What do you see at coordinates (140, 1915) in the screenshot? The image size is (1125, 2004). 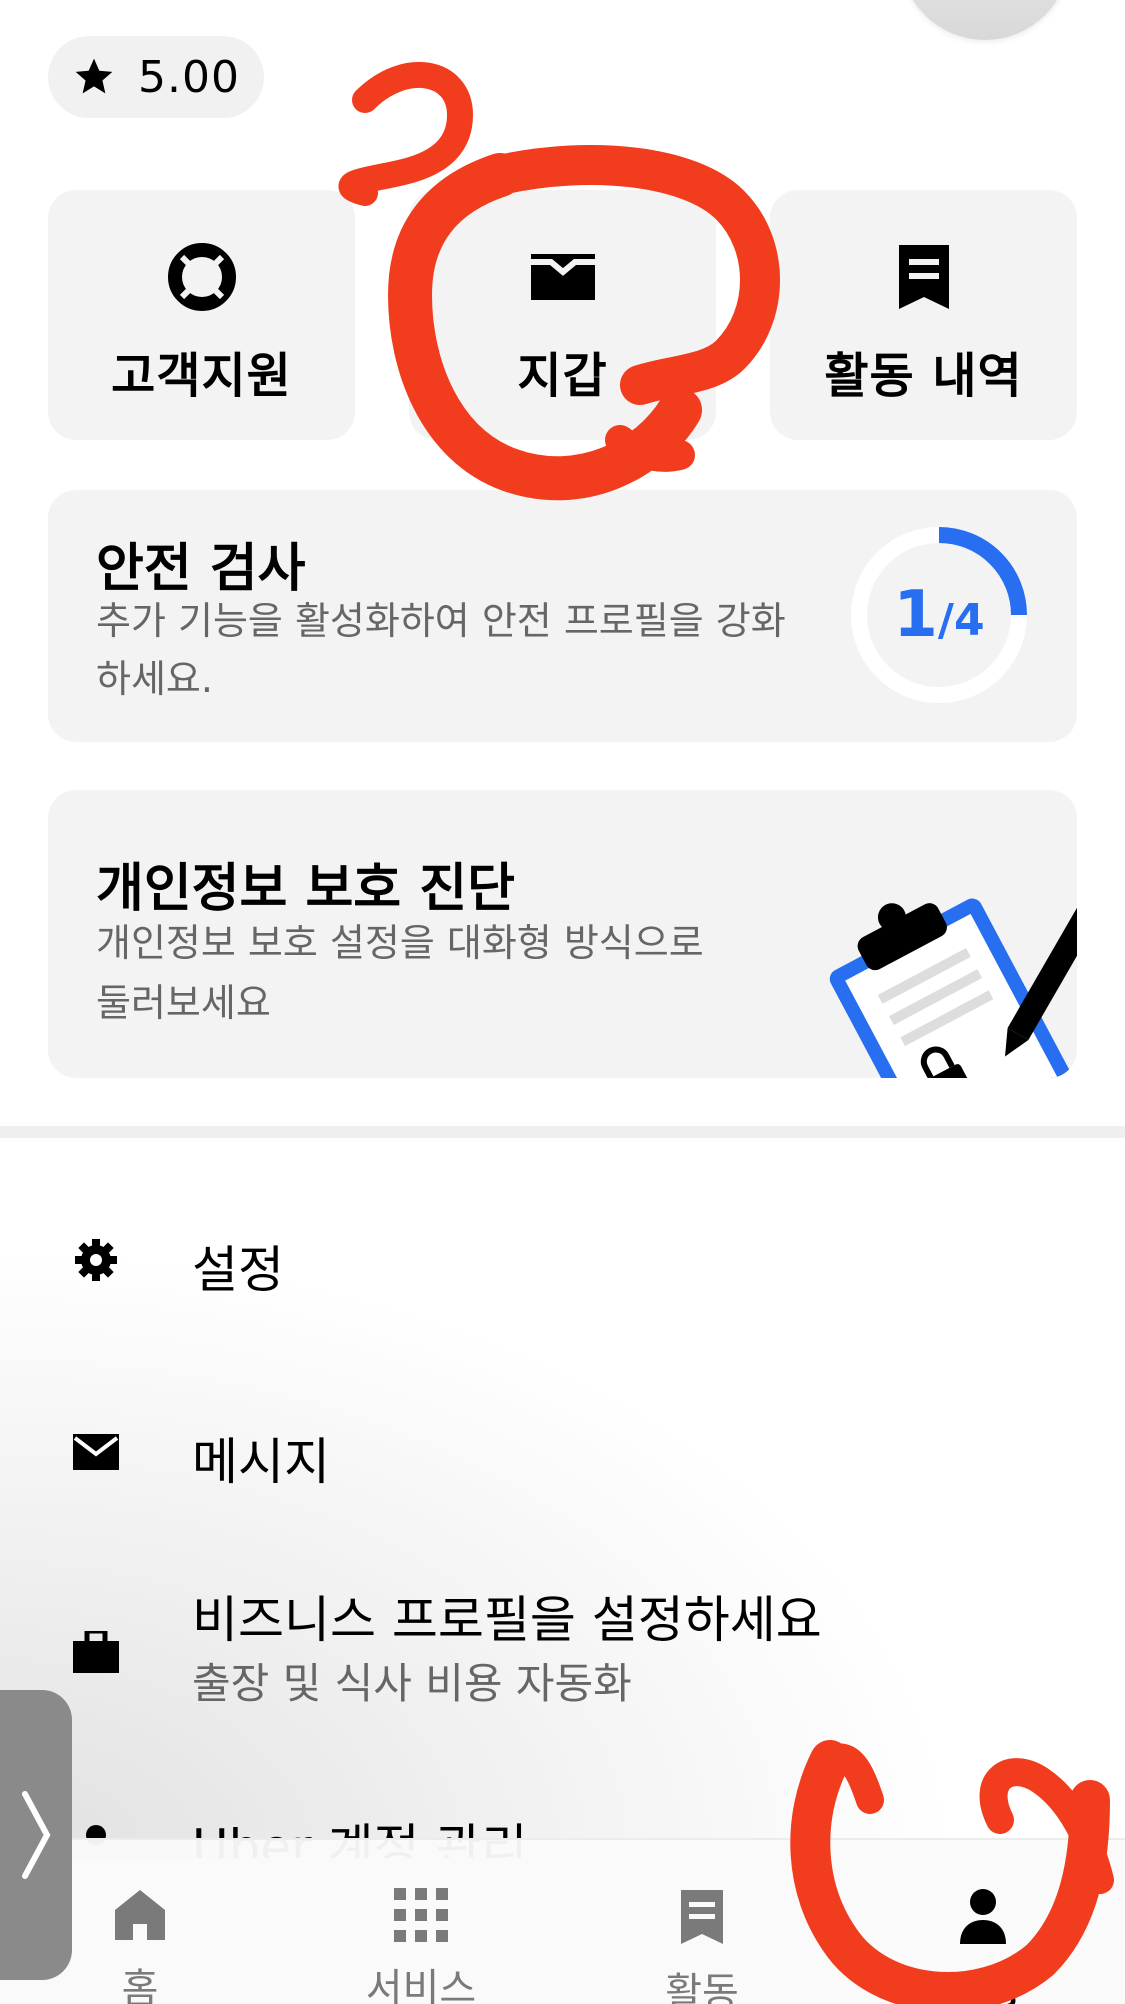 I see `home-icon` at bounding box center [140, 1915].